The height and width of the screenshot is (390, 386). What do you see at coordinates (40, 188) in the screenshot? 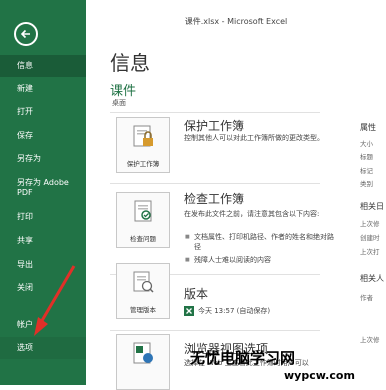
I see `sidebar-item-save-as-pdf: 另存为 Adobe PDF` at bounding box center [40, 188].